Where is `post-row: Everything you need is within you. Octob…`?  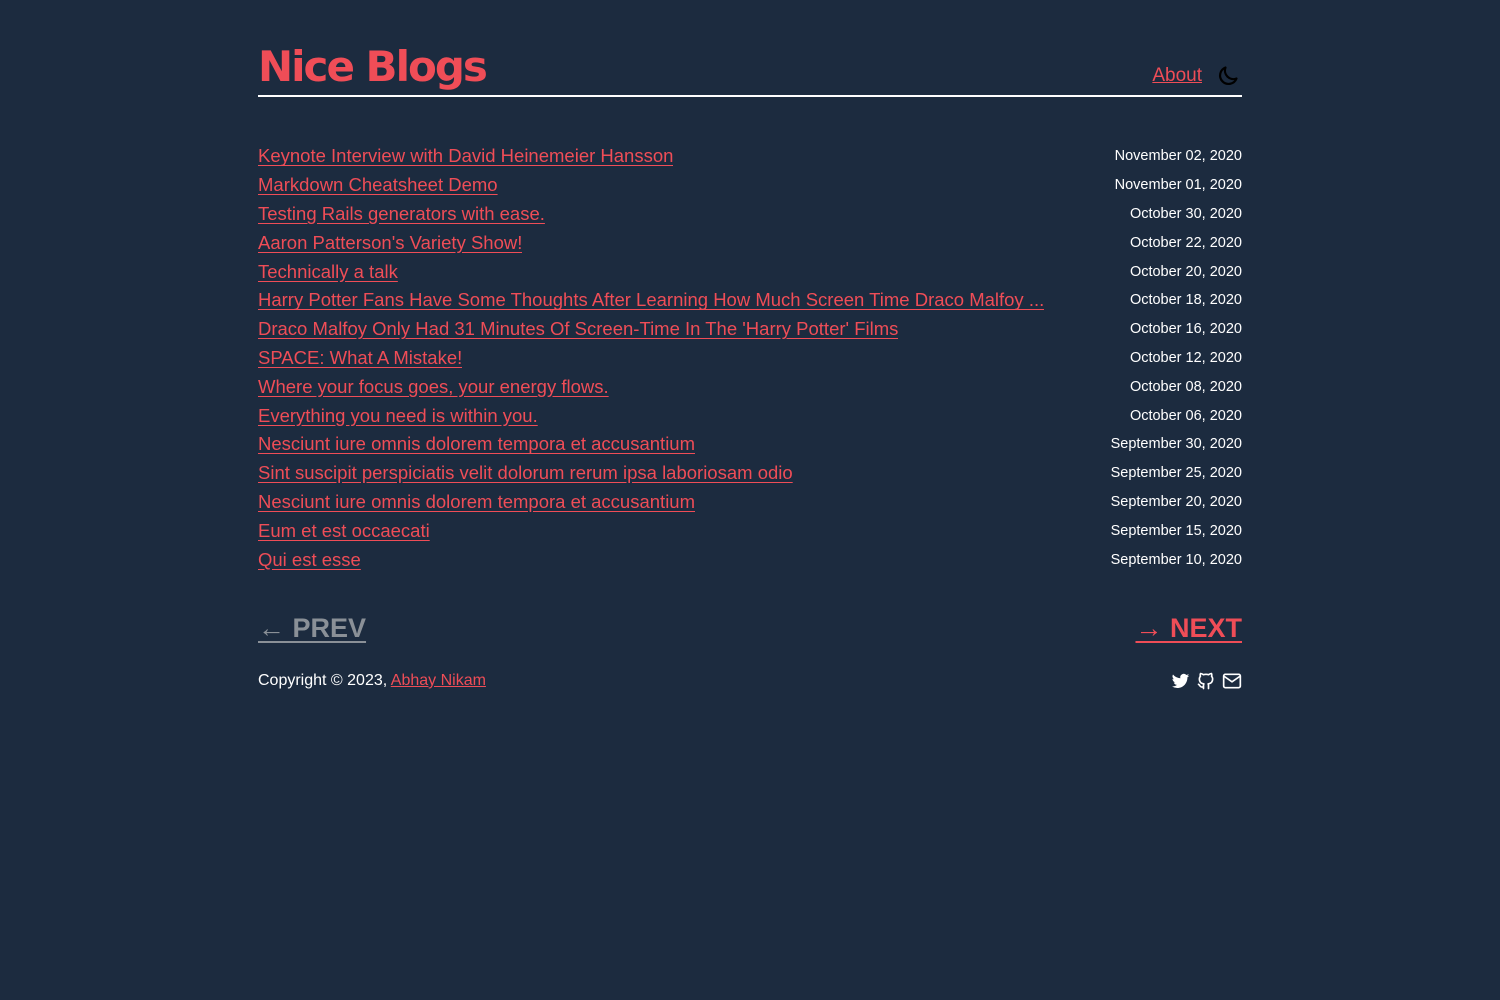 post-row: Everything you need is within you. Octob… is located at coordinates (750, 415).